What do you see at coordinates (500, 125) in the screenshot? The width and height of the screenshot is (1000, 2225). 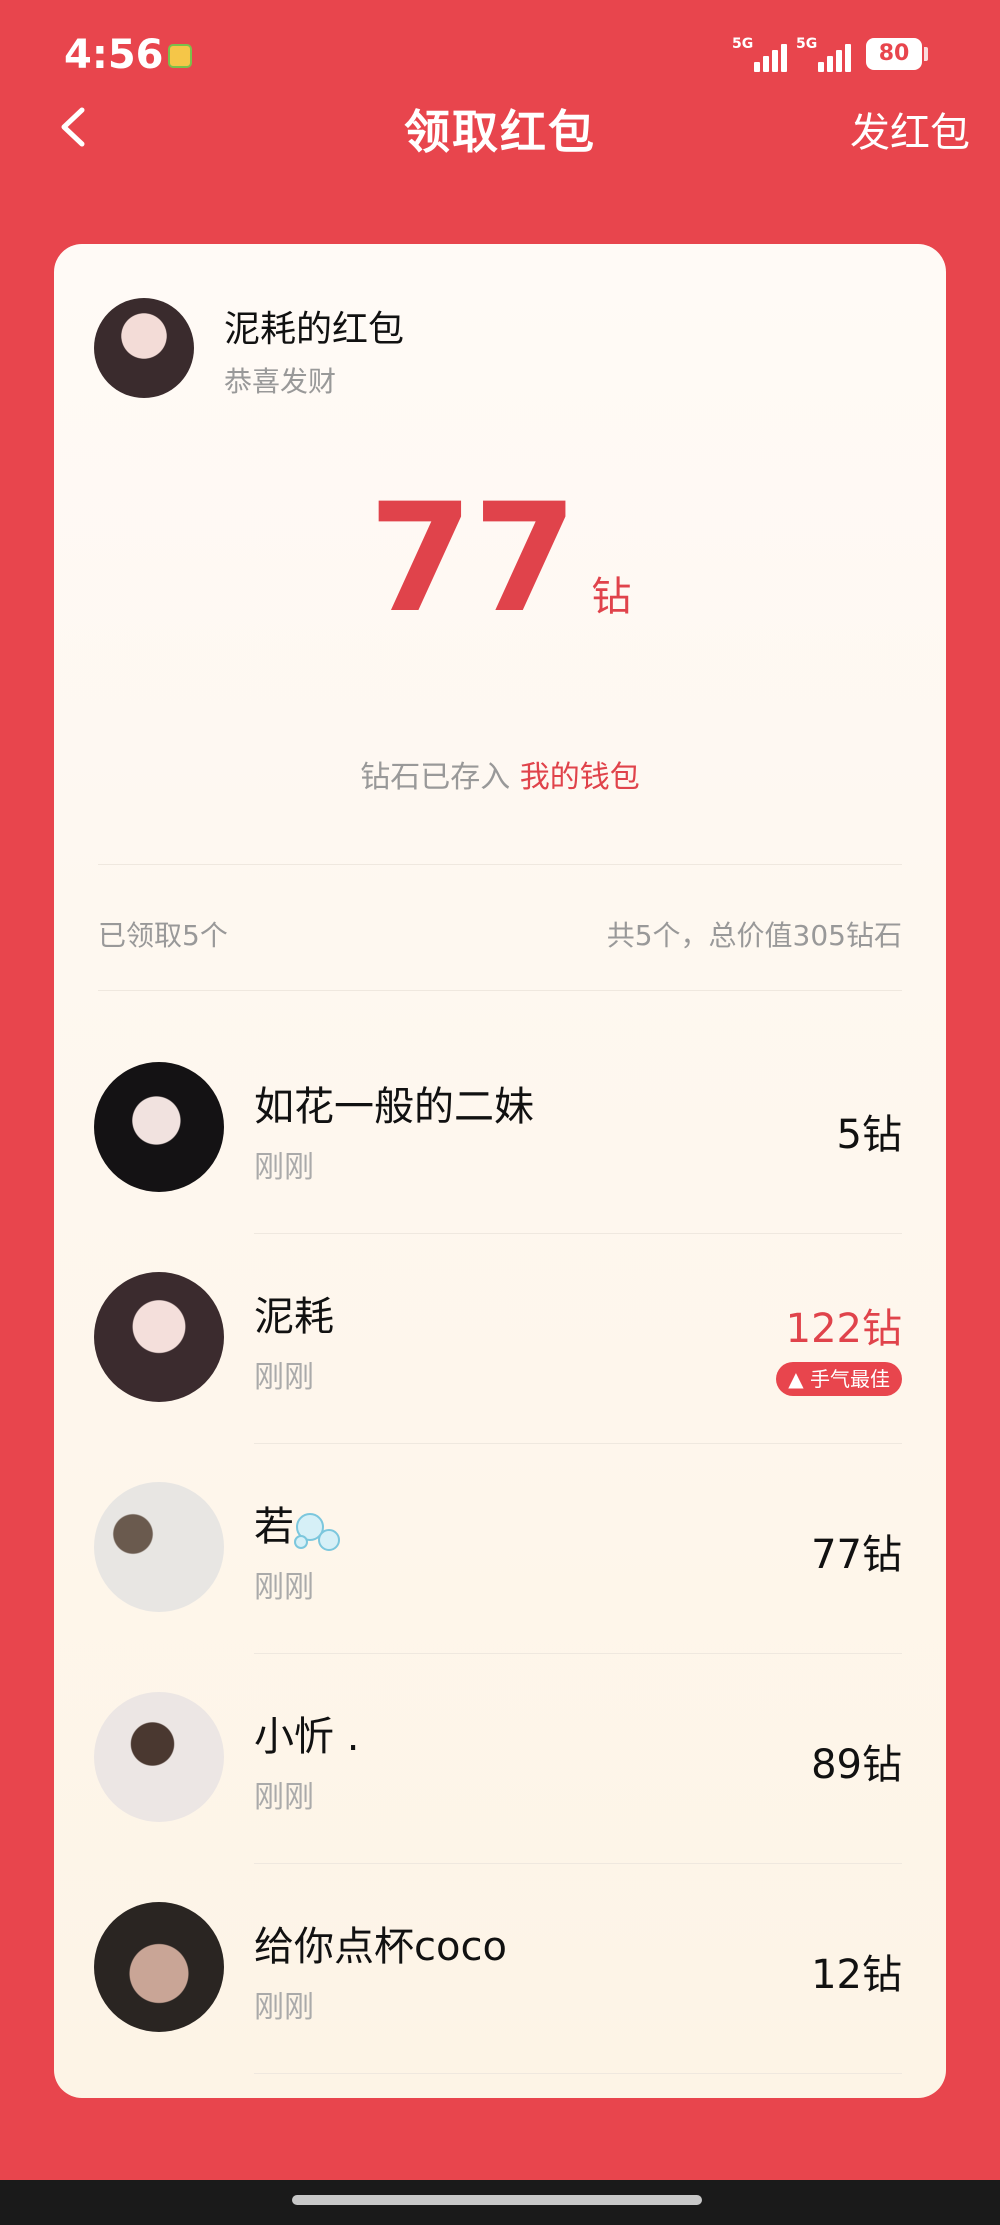 I see `nav-bar: 领取红包 发红包` at bounding box center [500, 125].